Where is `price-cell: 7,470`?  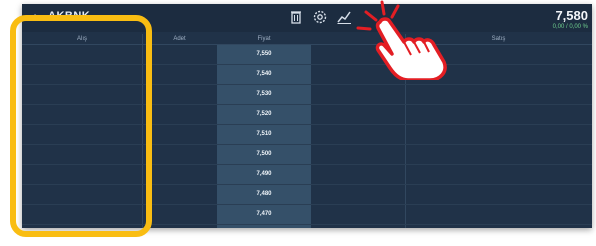
price-cell: 7,470 is located at coordinates (264, 214).